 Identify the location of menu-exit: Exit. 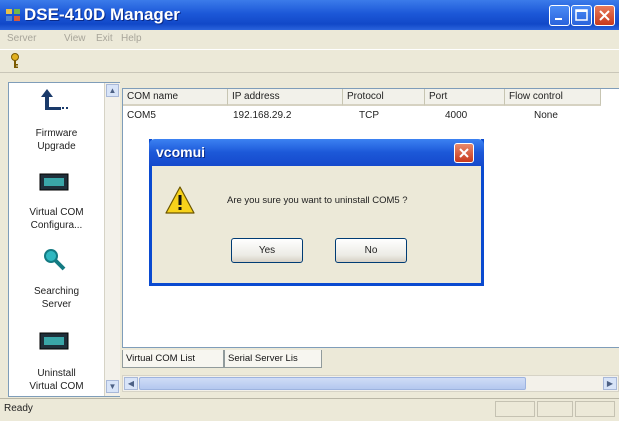
(104, 38).